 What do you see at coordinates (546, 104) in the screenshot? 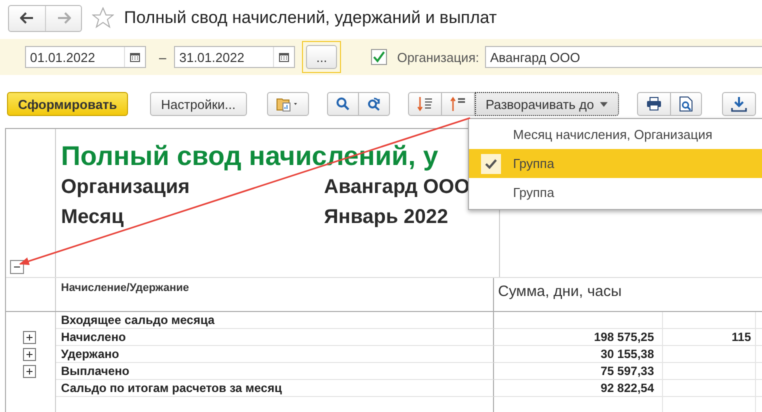
I see `expand-dropdown-button: Разворачивать до` at bounding box center [546, 104].